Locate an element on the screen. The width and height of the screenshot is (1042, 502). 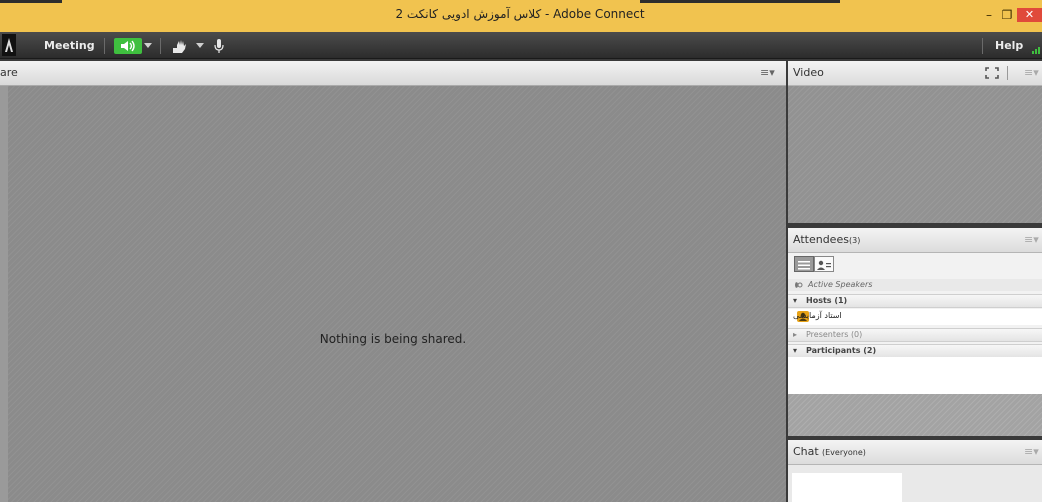
attendees-empty-area is located at coordinates (915, 415).